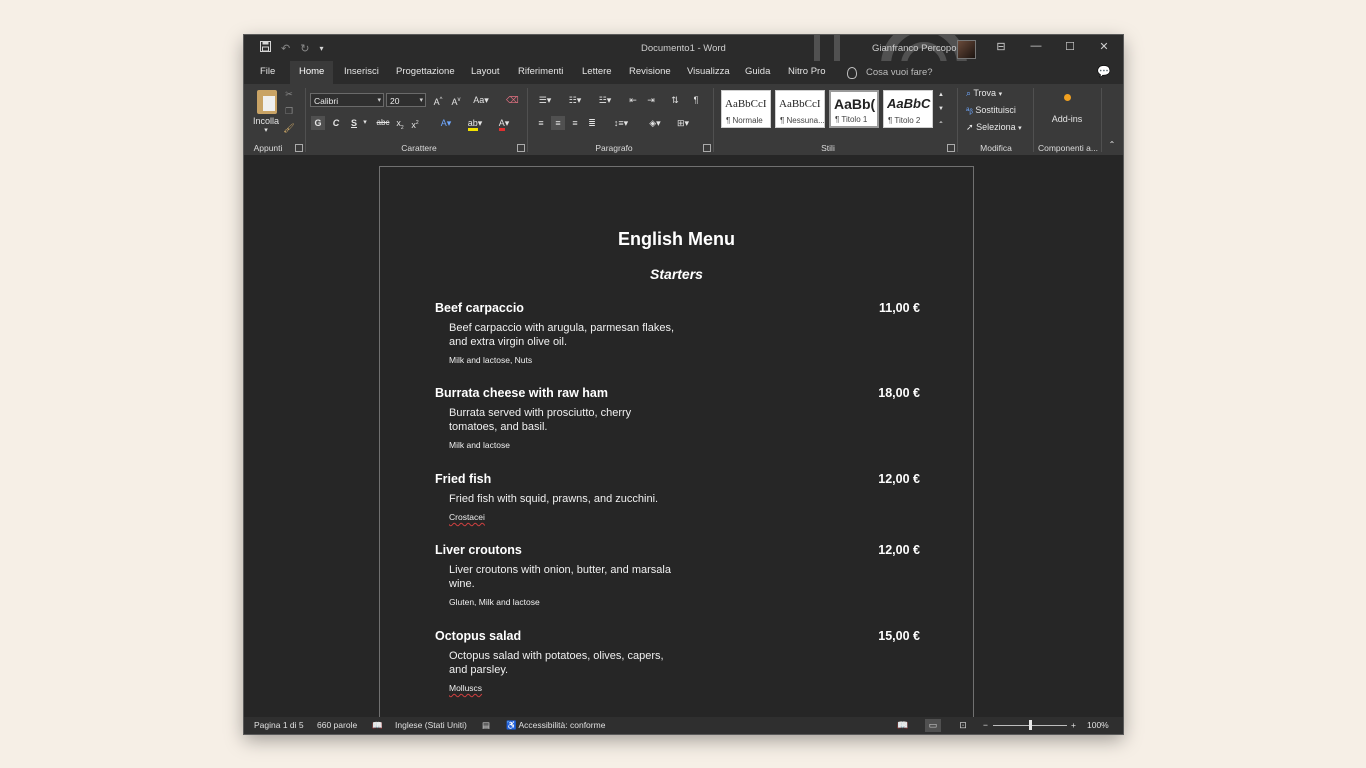 This screenshot has width=1366, height=768. Describe the element at coordinates (279, 725) in the screenshot. I see `page-count: Pagina 1 di 5` at that location.